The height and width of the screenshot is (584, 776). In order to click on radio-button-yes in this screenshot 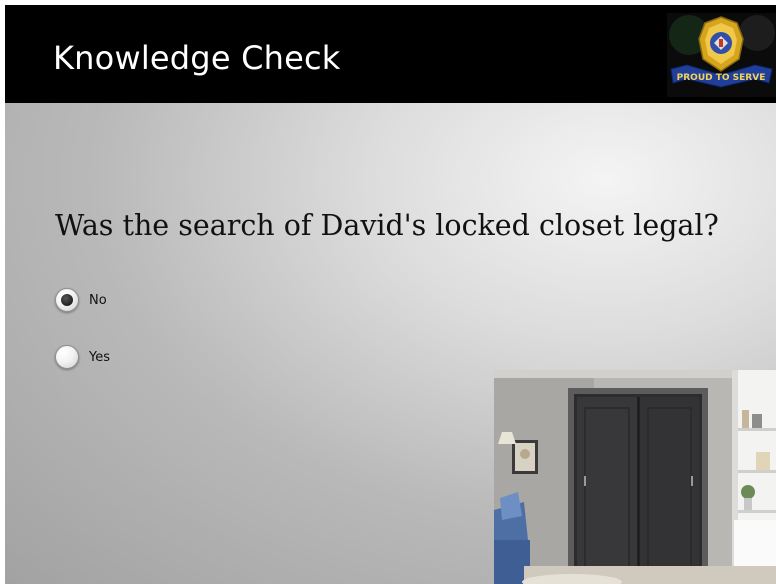, I will do `click(67, 357)`.